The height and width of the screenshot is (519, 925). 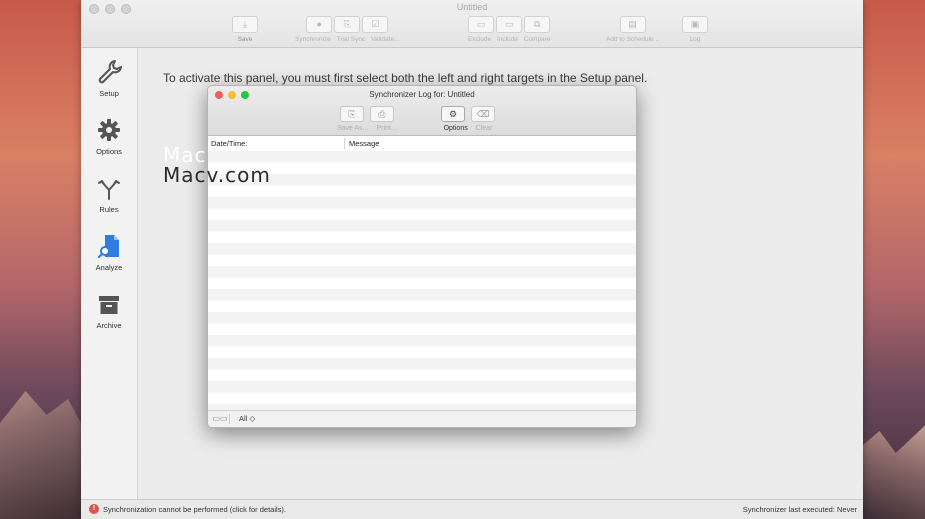 I want to click on log-toolbar-item: ▣ Log, so click(x=695, y=29).